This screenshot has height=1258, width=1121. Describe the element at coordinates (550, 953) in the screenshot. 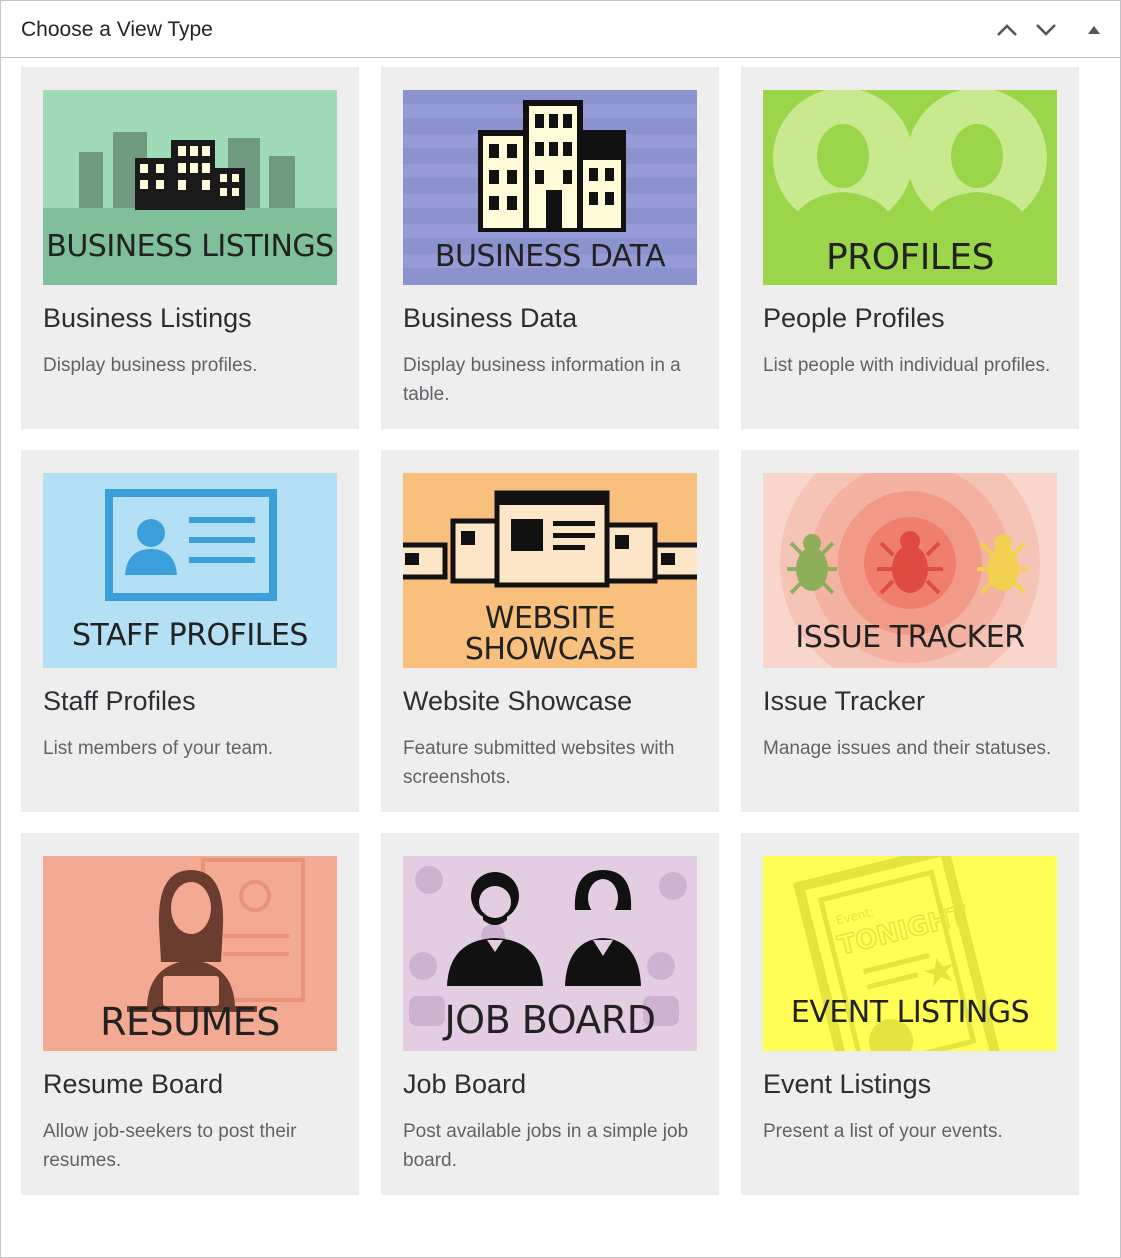

I see `thumbnail-job-board: JOB BOARD` at that location.